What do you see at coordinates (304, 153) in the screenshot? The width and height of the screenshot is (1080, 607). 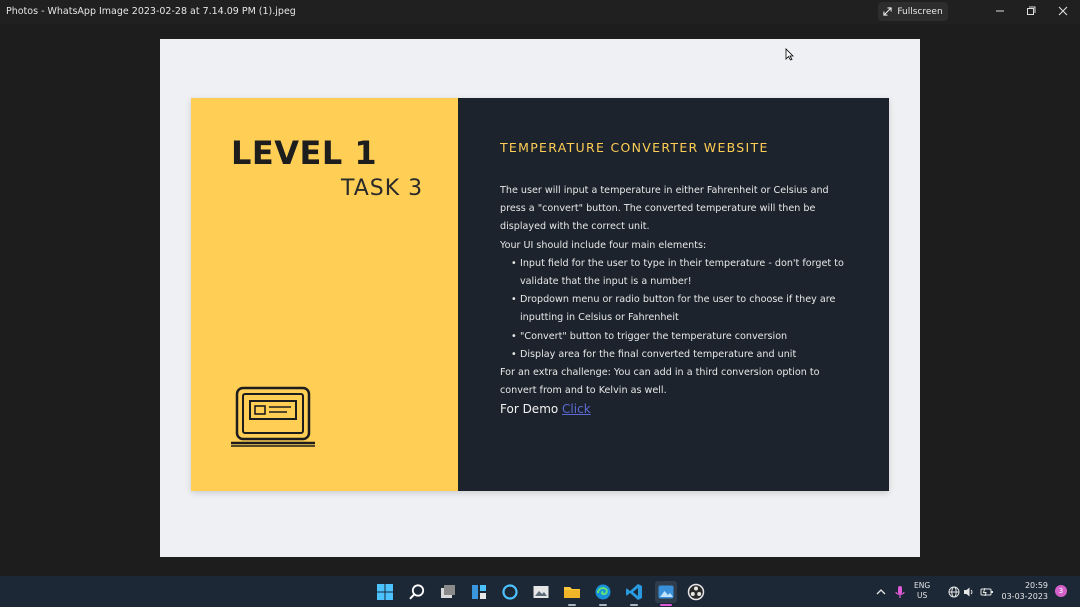 I see `level-title: LEVEL 1` at bounding box center [304, 153].